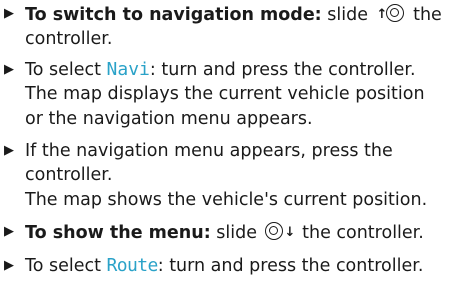 This screenshot has height=284, width=462. I want to click on slide-down-controller-icon: ↓, so click(280, 231).